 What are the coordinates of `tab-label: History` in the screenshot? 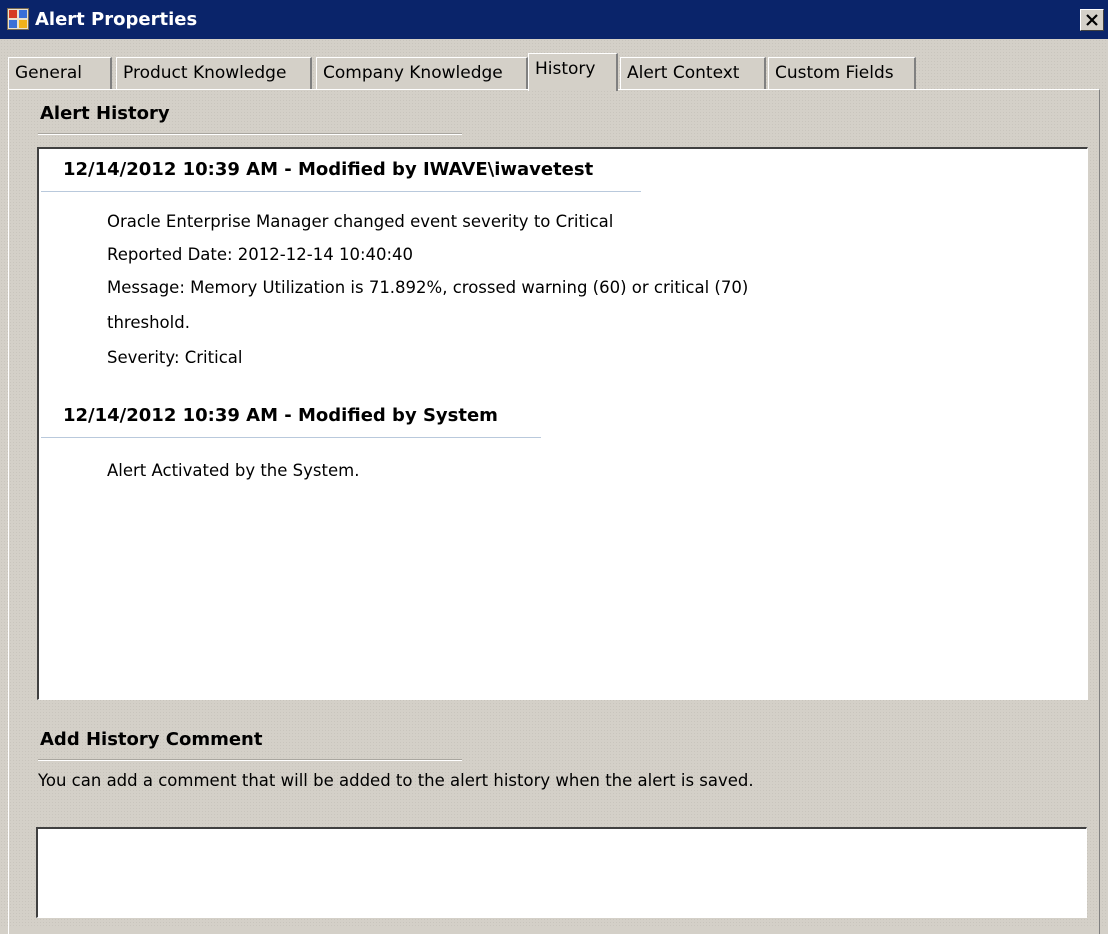 It's located at (565, 69).